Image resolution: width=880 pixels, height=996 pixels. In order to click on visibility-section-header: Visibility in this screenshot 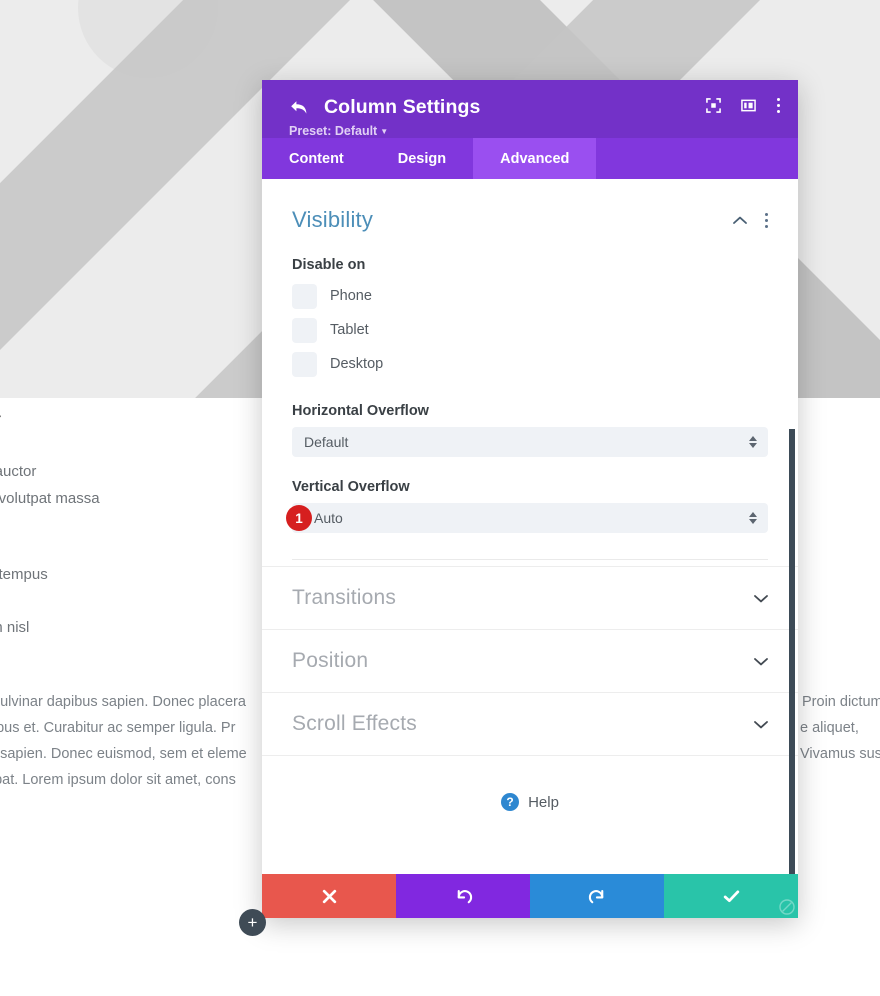, I will do `click(530, 220)`.